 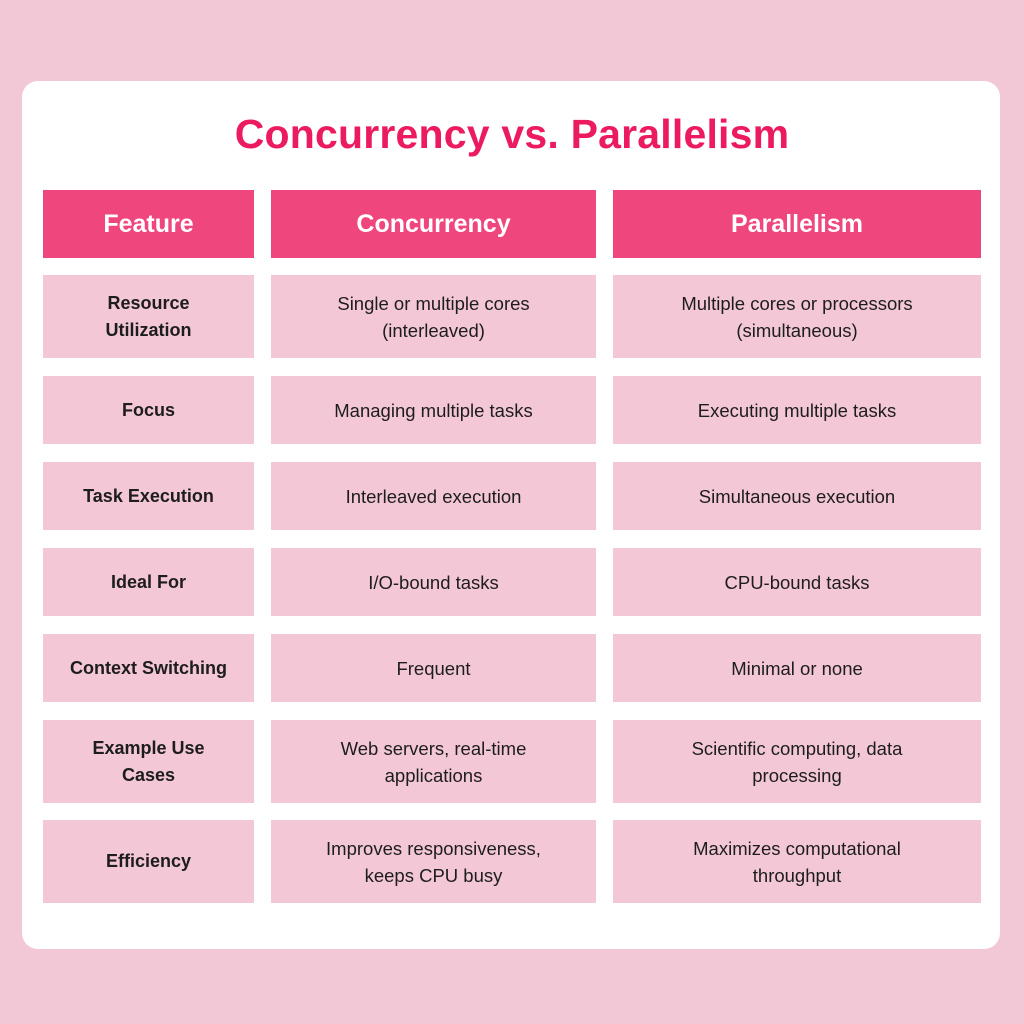 What do you see at coordinates (433, 496) in the screenshot?
I see `concurrency-cell: Interleaved execution` at bounding box center [433, 496].